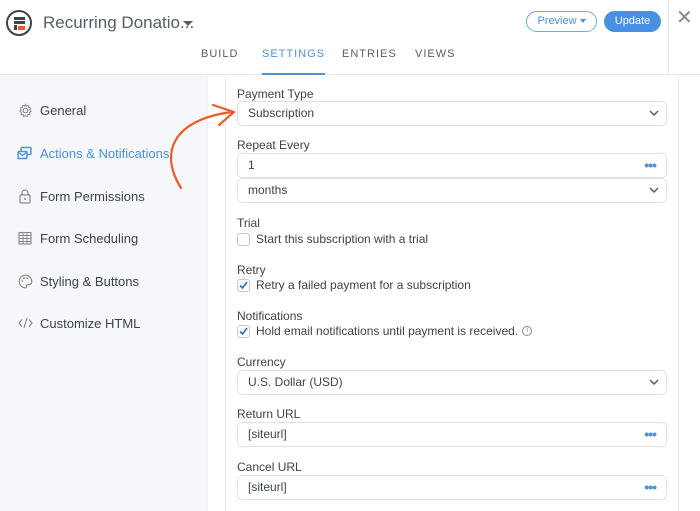 This screenshot has width=700, height=511. Describe the element at coordinates (632, 21) in the screenshot. I see `update-button: Update` at that location.